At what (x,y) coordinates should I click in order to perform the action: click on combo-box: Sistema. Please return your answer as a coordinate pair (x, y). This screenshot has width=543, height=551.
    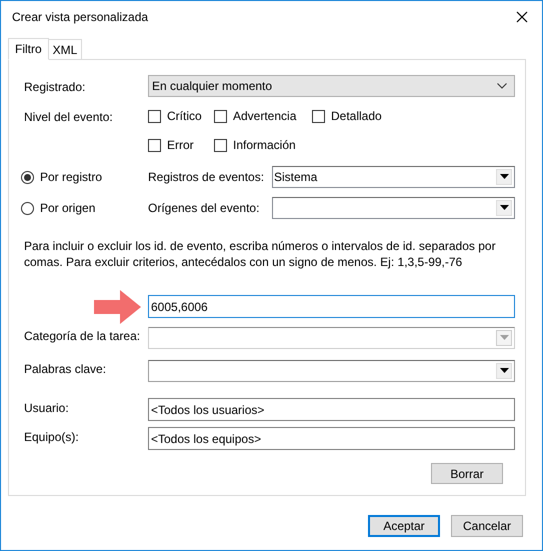
    Looking at the image, I should click on (393, 177).